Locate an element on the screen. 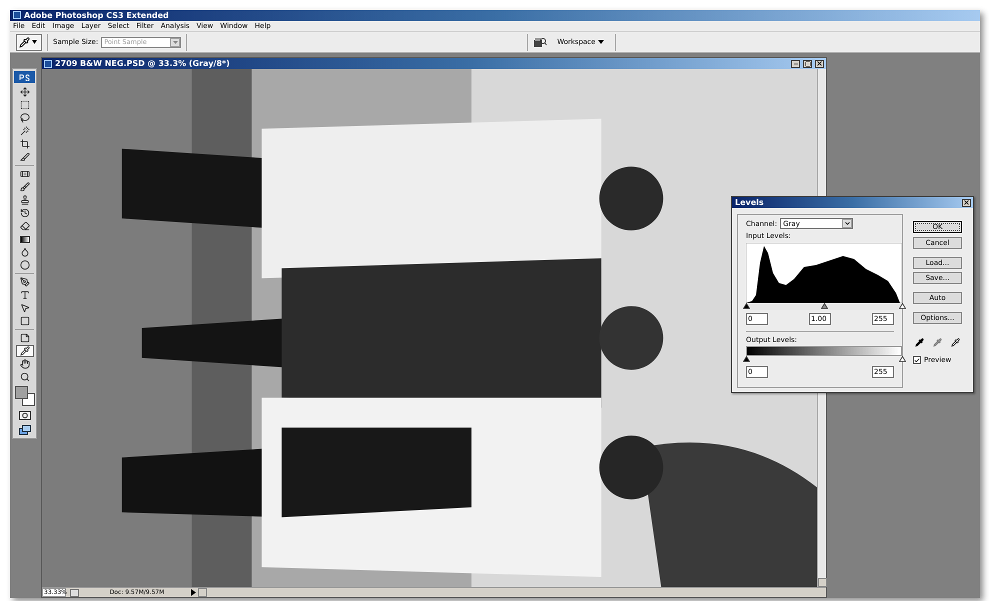 The width and height of the screenshot is (989, 601). dialog-title: Levels is located at coordinates (749, 202).